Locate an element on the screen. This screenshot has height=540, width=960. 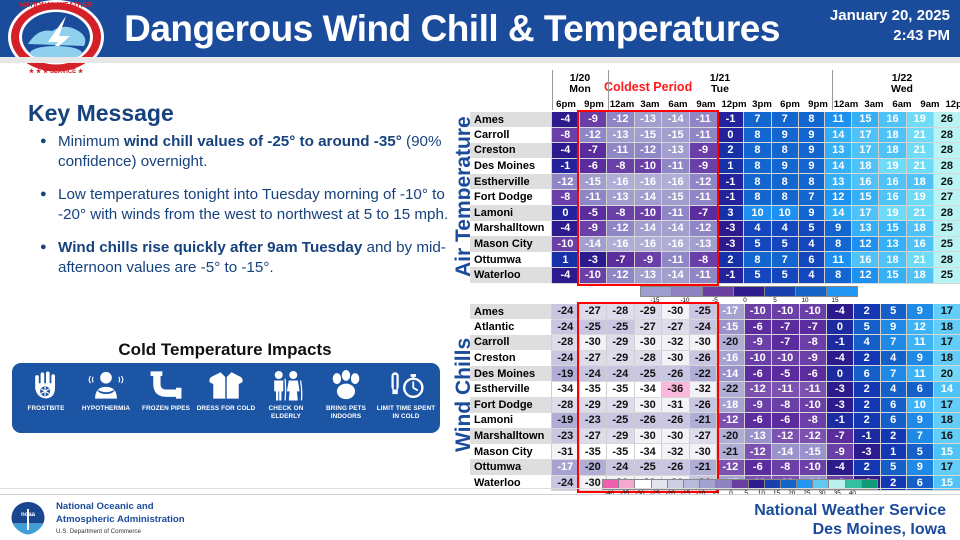
forecast-cell: -31 is located at coordinates (675, 405).